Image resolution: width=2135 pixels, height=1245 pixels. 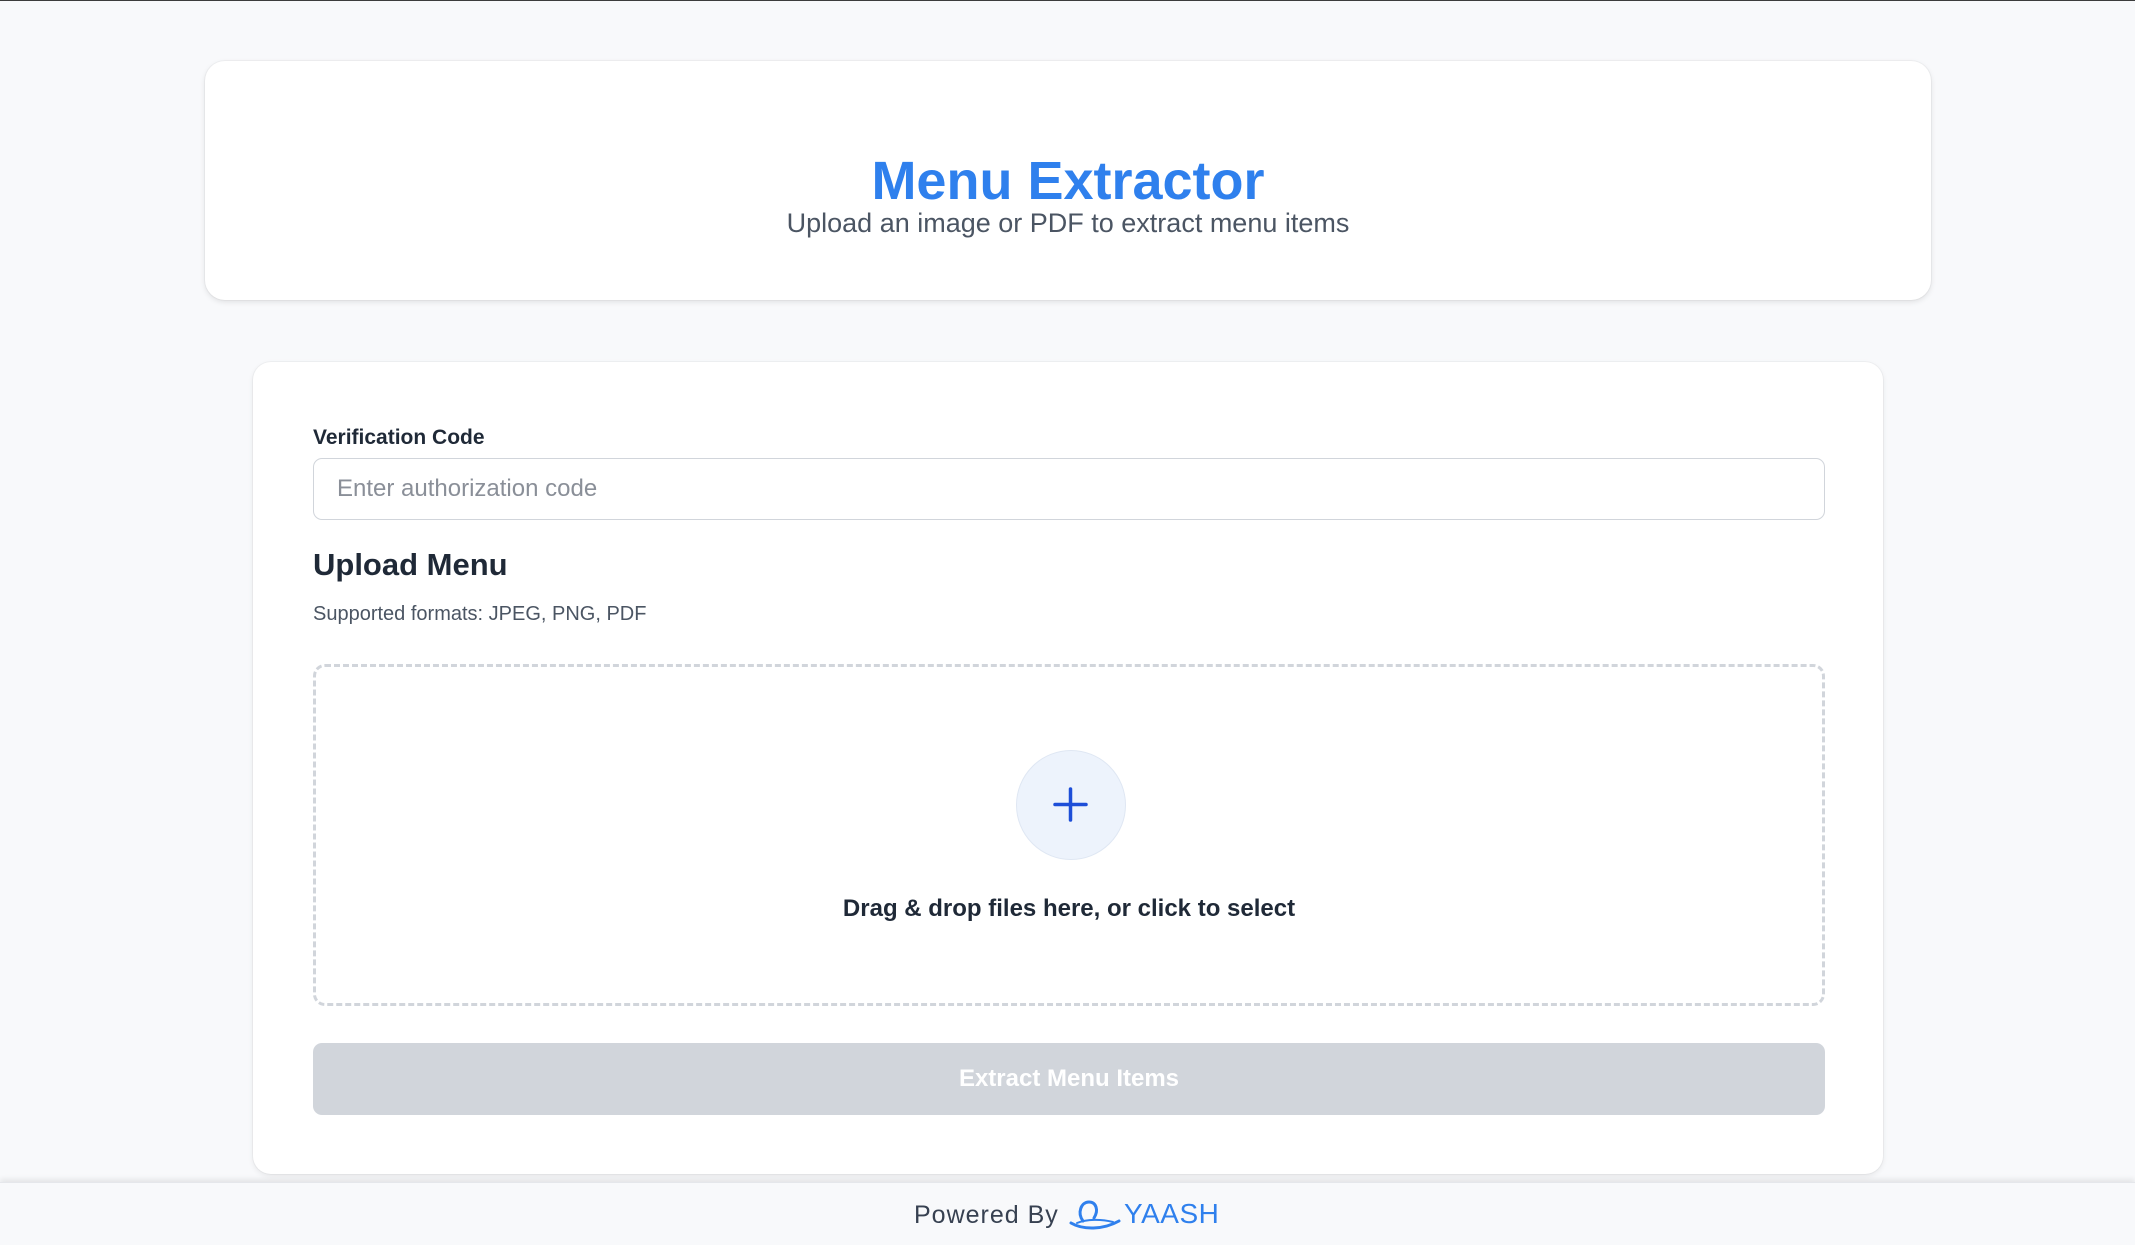 What do you see at coordinates (1069, 1079) in the screenshot?
I see `extract-menu-items-button: Extract Menu Items` at bounding box center [1069, 1079].